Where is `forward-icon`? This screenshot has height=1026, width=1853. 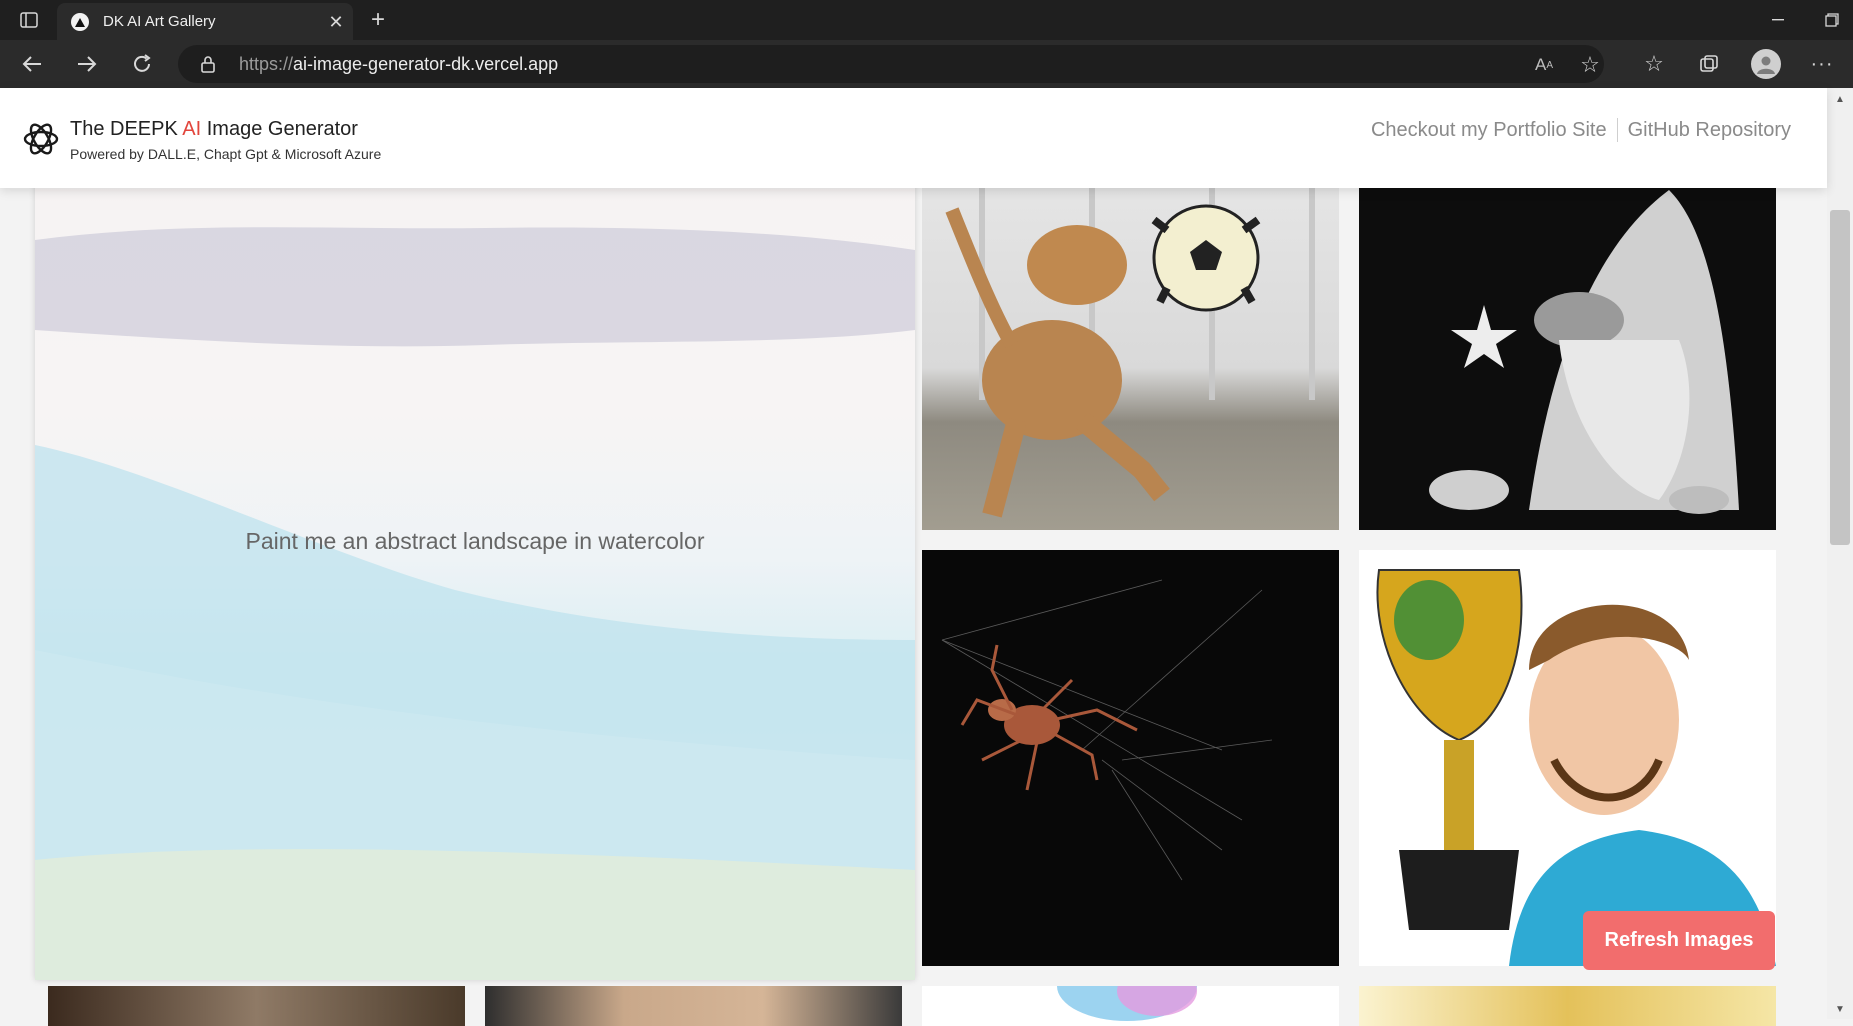 forward-icon is located at coordinates (87, 64).